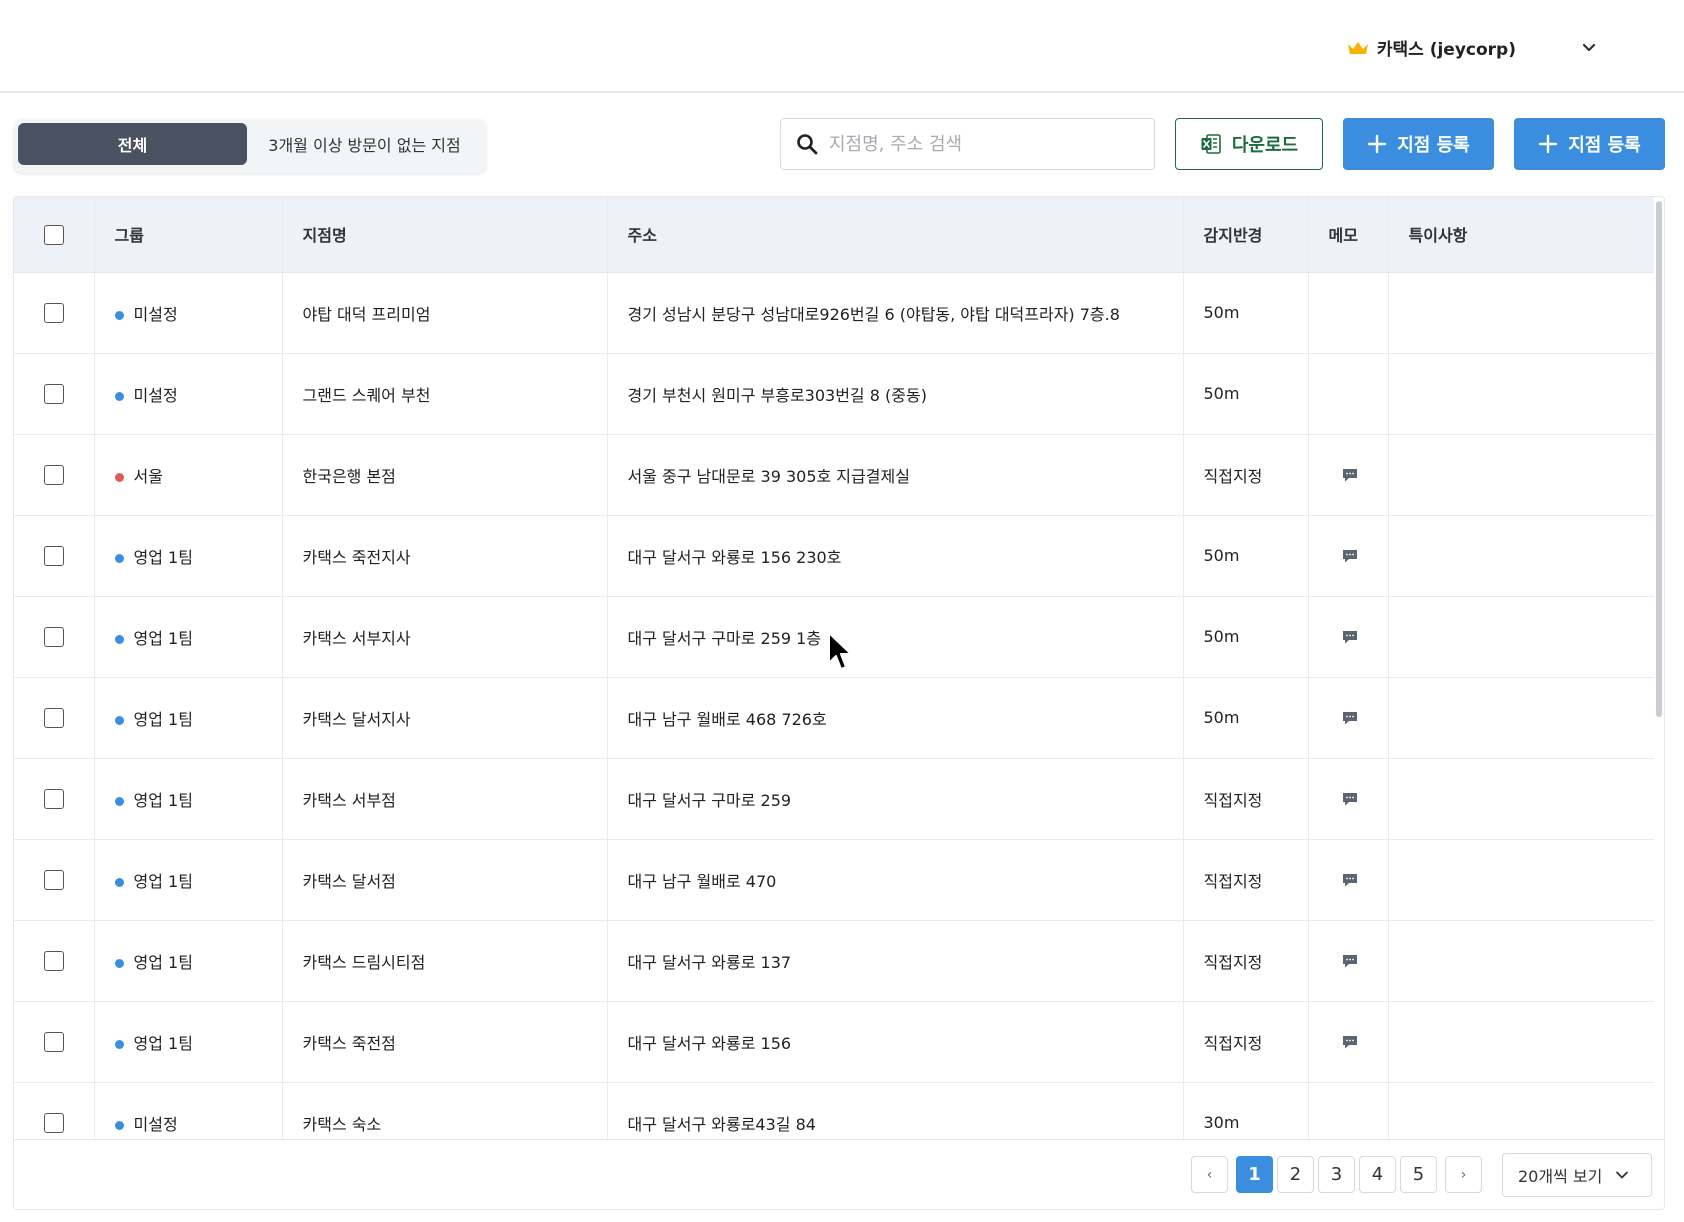 The height and width of the screenshot is (1222, 1684). Describe the element at coordinates (1295, 1174) in the screenshot. I see `page-button: 2` at that location.